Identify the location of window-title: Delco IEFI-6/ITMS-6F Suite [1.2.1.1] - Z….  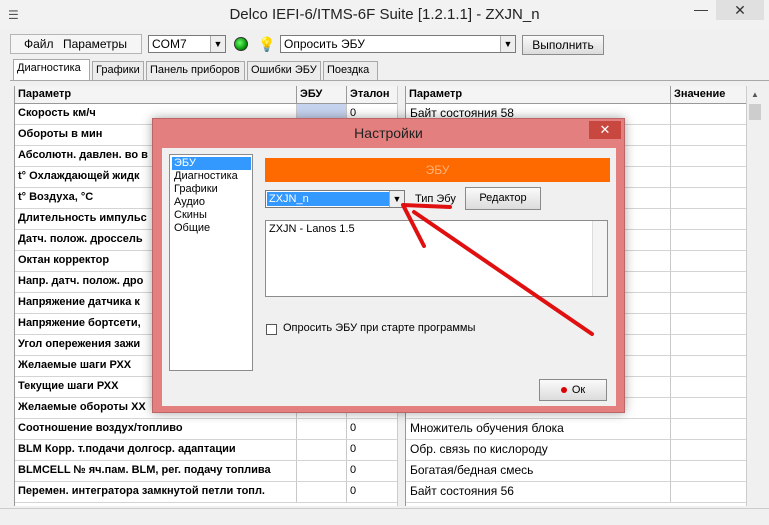
(384, 14).